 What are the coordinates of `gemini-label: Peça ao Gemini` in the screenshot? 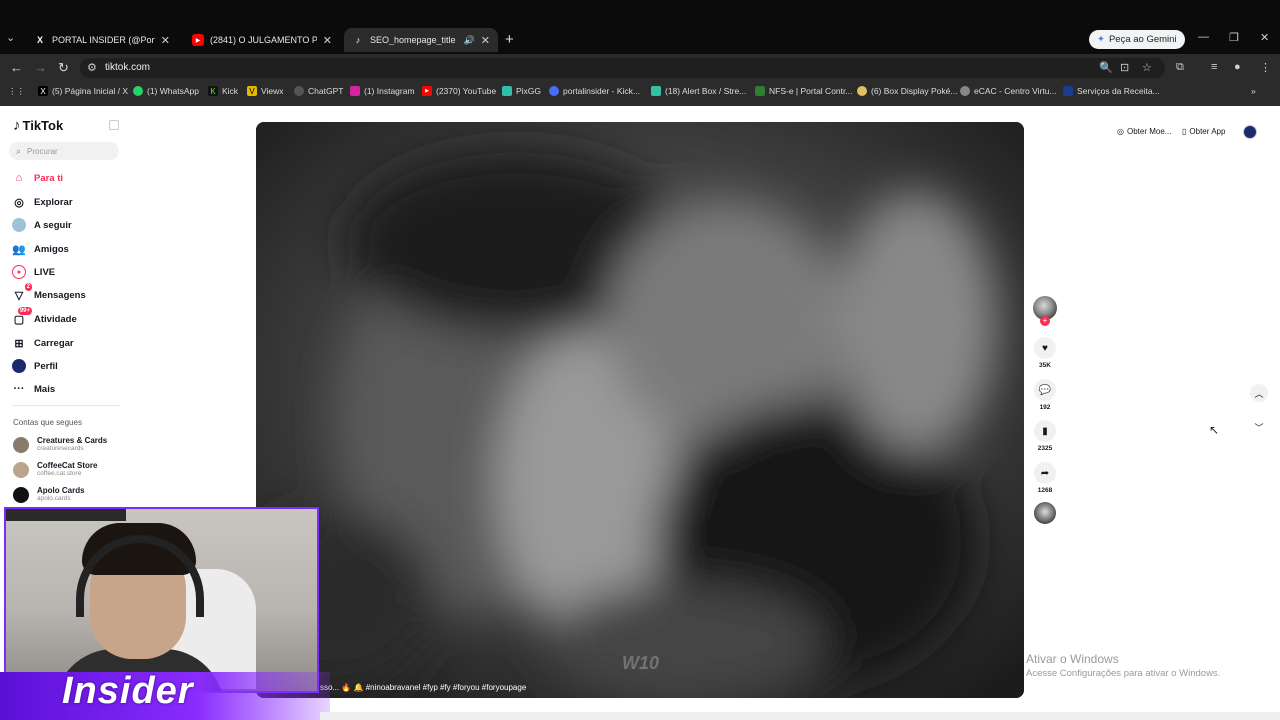 It's located at (1142, 39).